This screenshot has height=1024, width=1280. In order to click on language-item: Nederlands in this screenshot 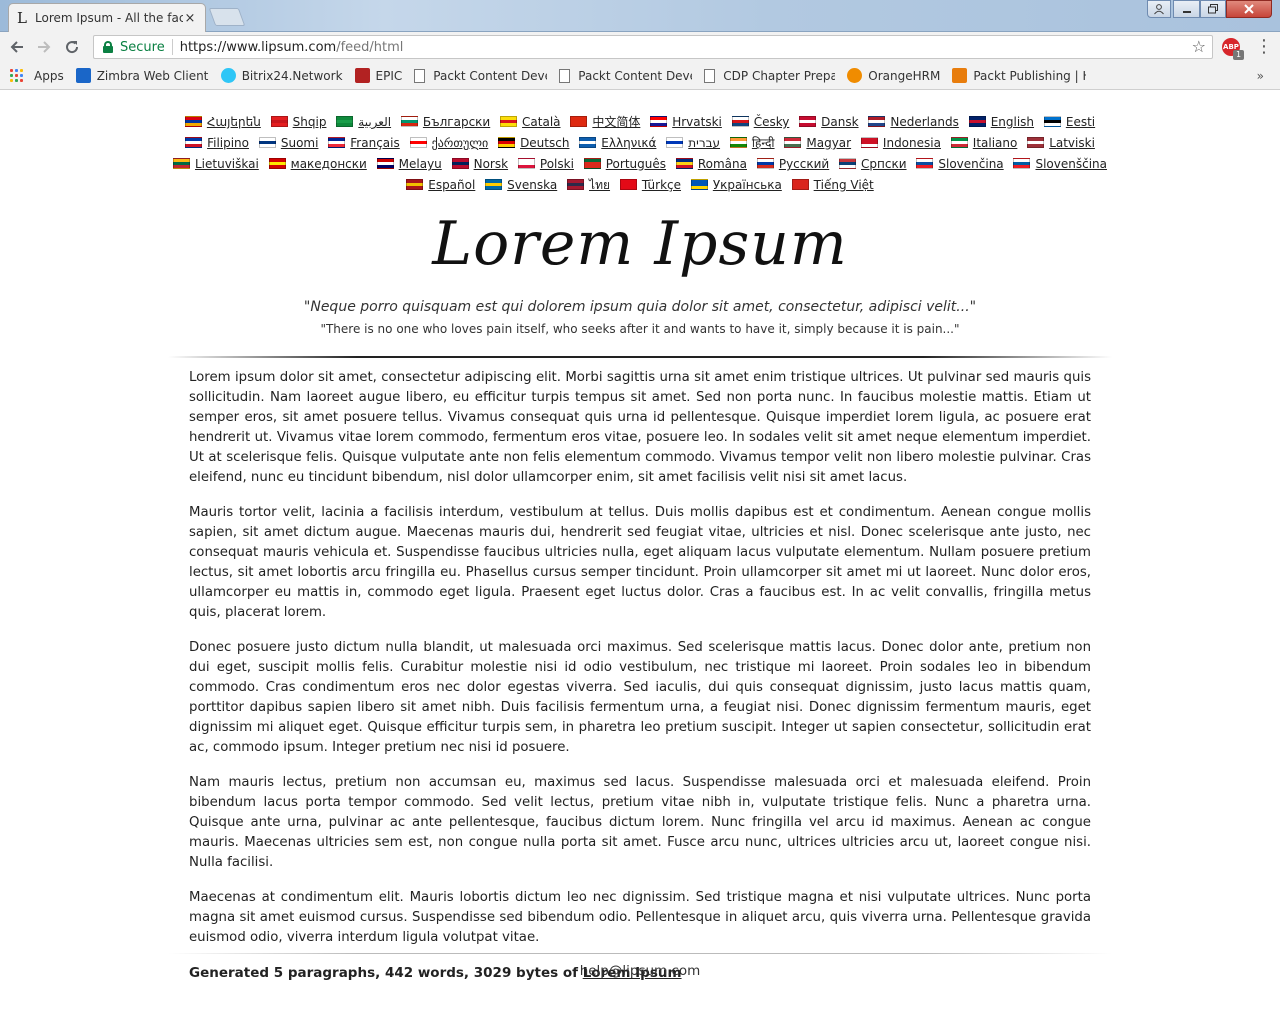, I will do `click(913, 122)`.